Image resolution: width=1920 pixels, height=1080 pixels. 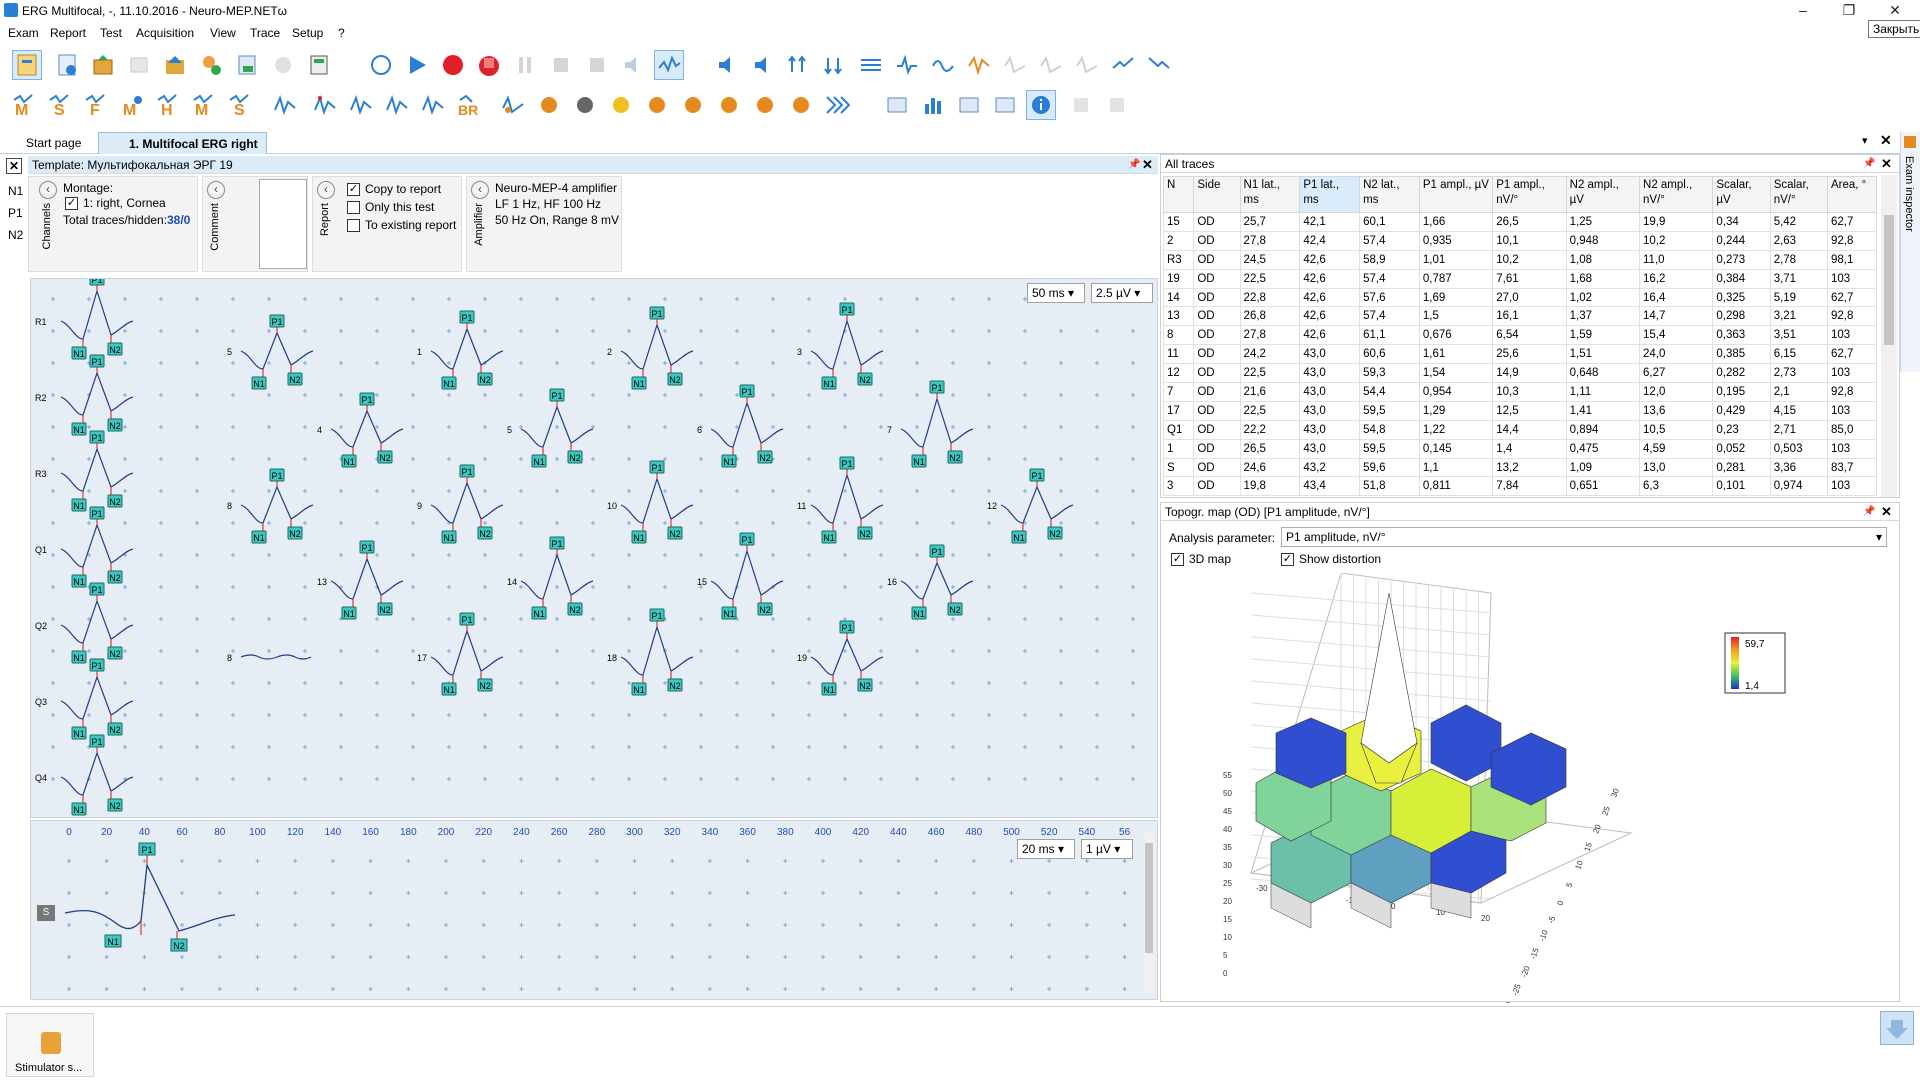 What do you see at coordinates (597, 65) in the screenshot?
I see `delete-trace-button` at bounding box center [597, 65].